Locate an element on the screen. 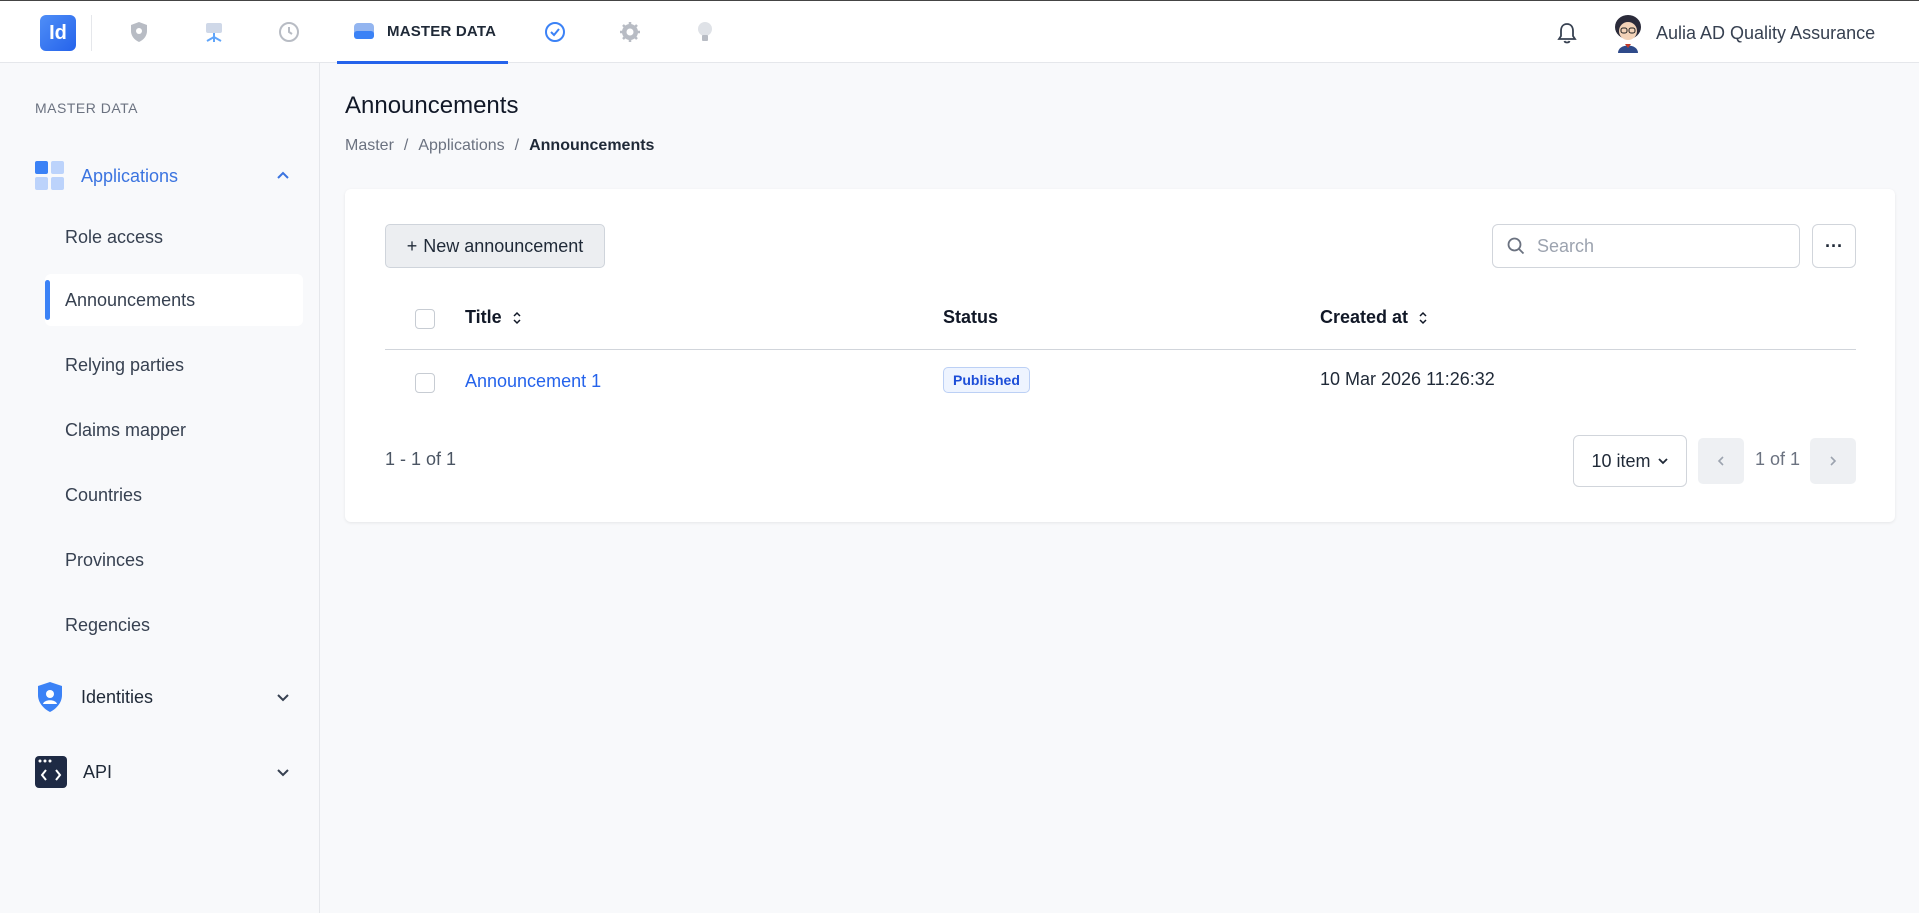 This screenshot has width=1919, height=913. select-all-checkbox is located at coordinates (425, 319).